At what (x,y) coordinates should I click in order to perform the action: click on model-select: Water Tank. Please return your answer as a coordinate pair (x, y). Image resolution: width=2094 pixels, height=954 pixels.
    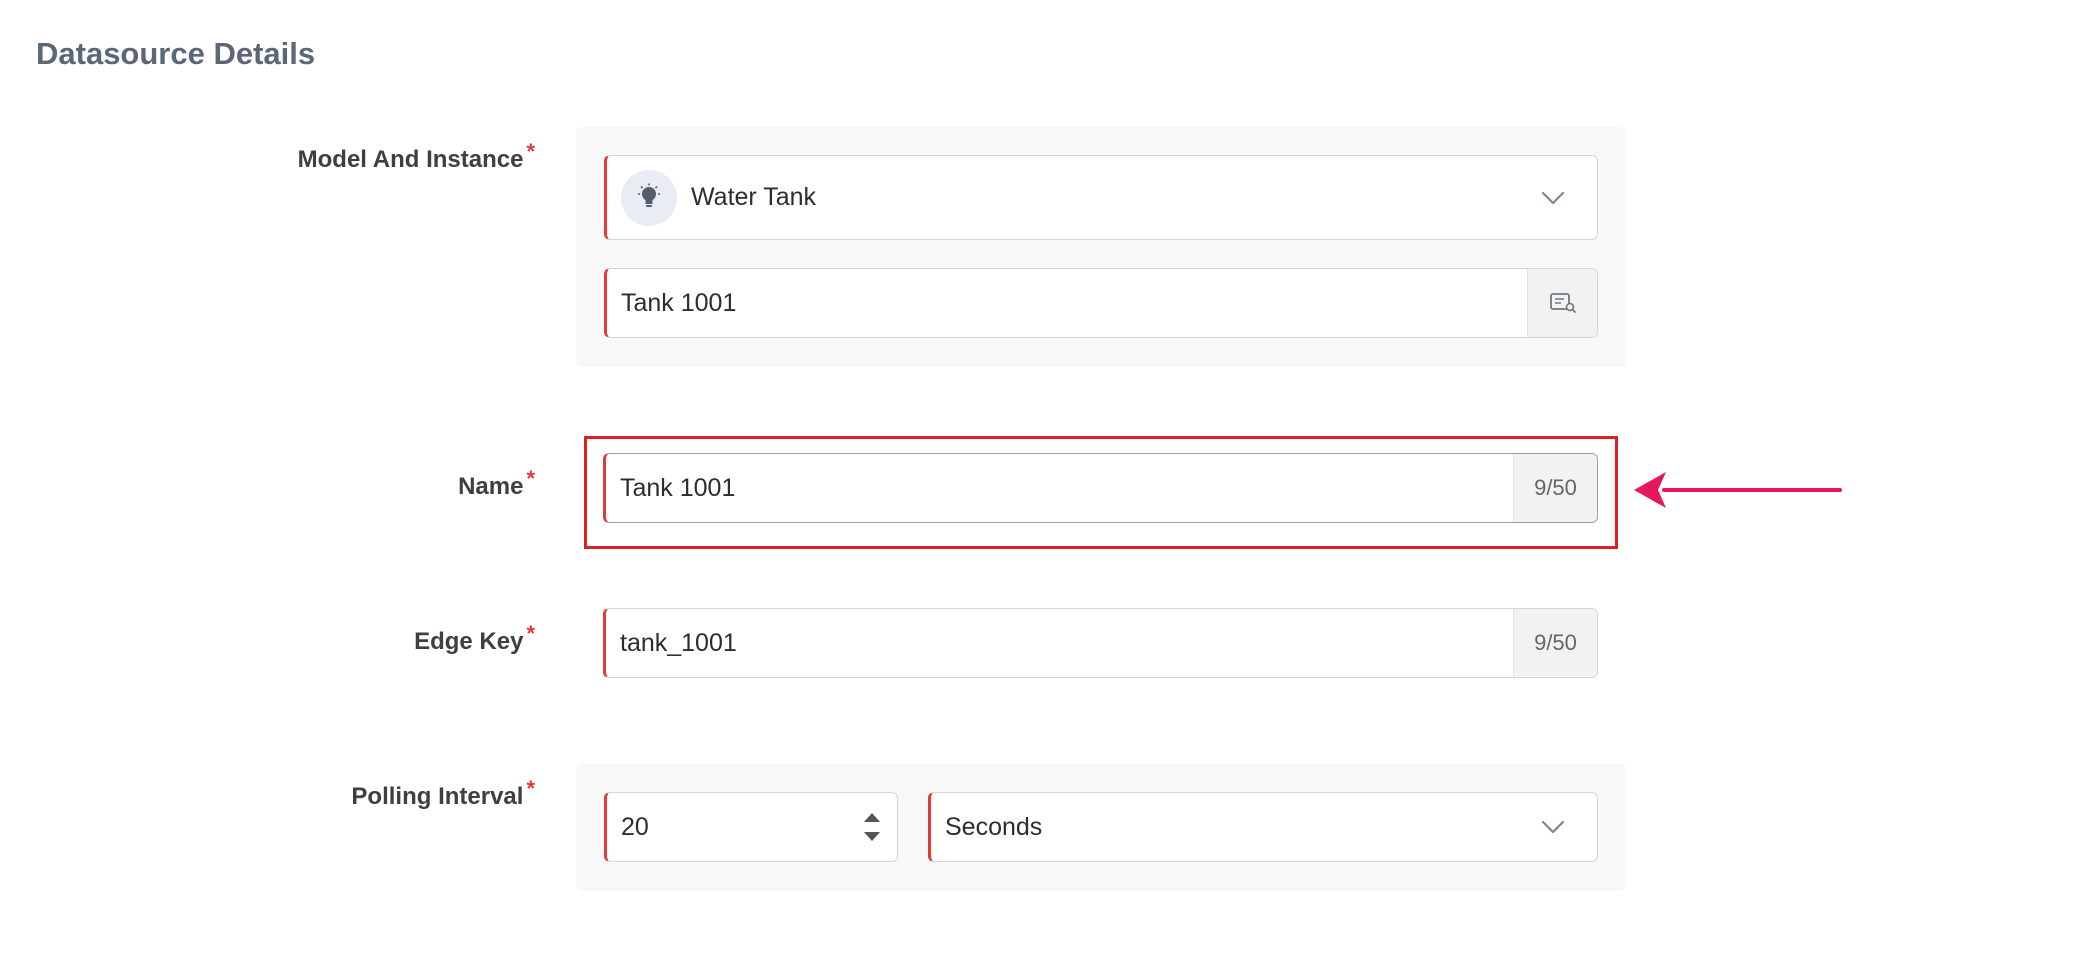
    Looking at the image, I should click on (1101, 197).